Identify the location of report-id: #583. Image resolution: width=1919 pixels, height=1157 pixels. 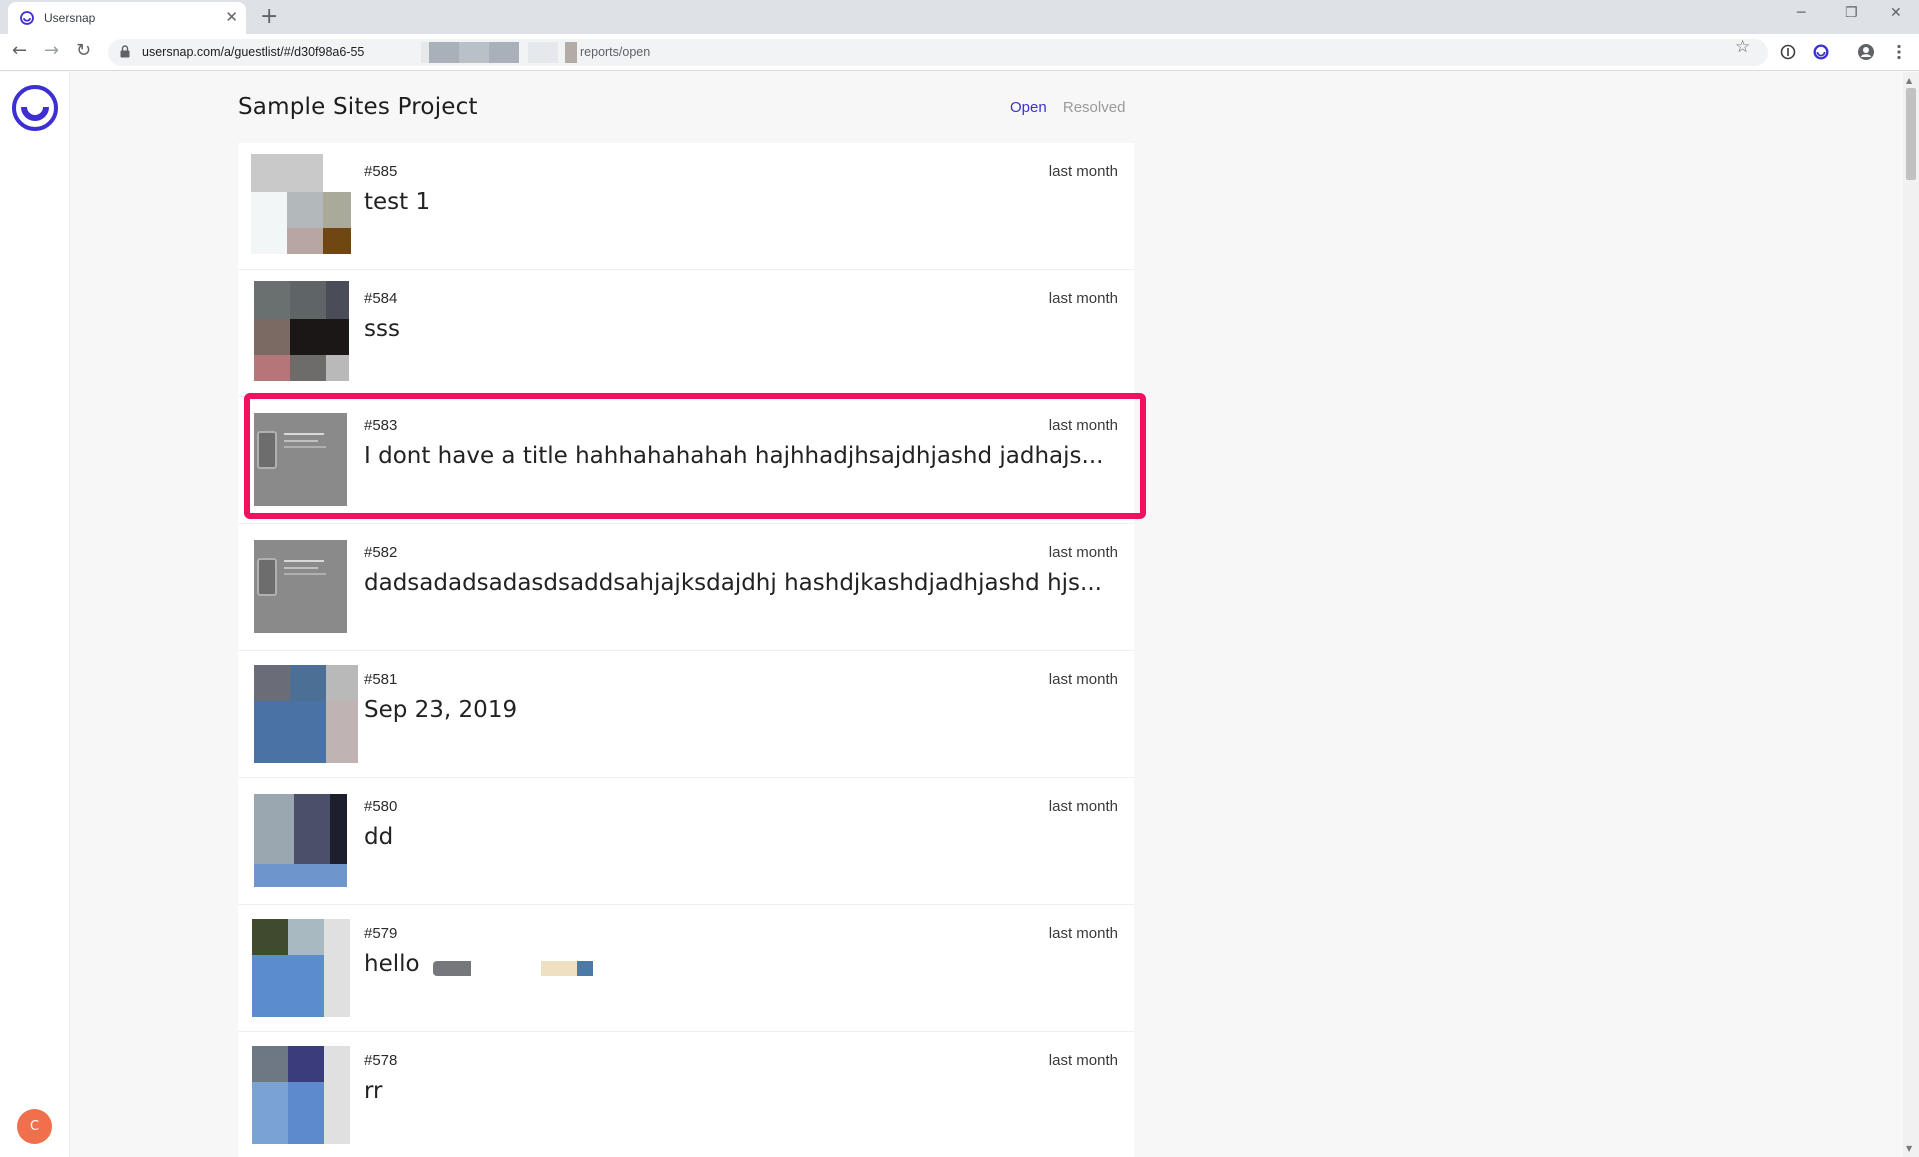
(381, 425).